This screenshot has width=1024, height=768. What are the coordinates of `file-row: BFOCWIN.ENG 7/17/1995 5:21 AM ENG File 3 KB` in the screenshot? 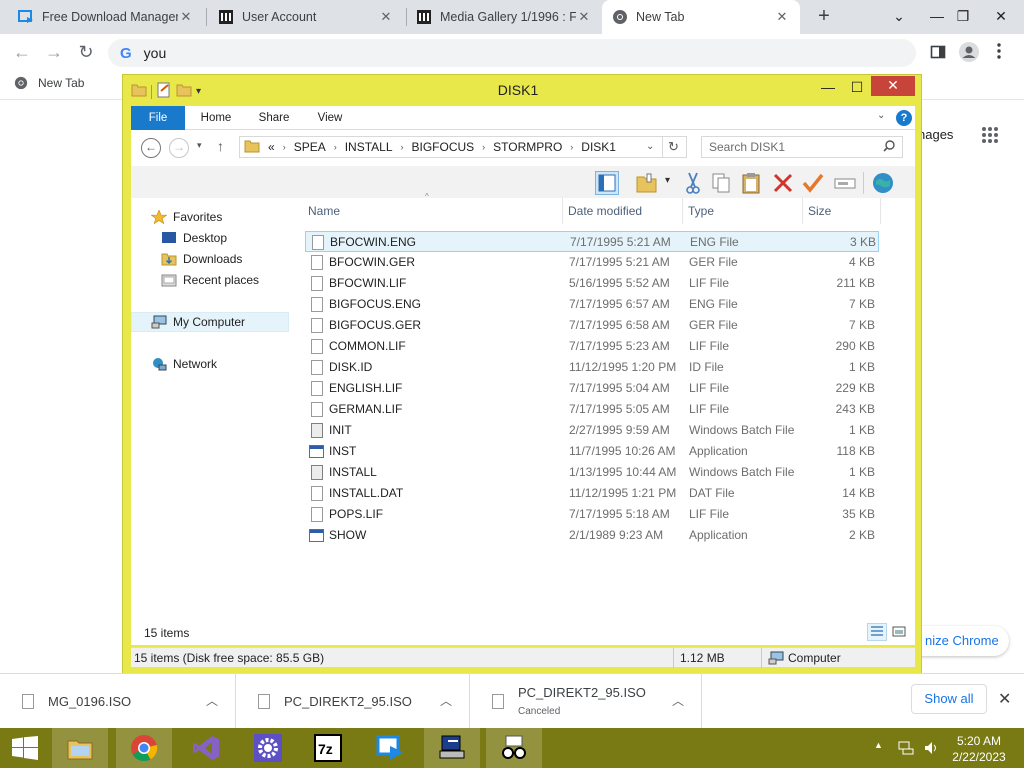 It's located at (592, 241).